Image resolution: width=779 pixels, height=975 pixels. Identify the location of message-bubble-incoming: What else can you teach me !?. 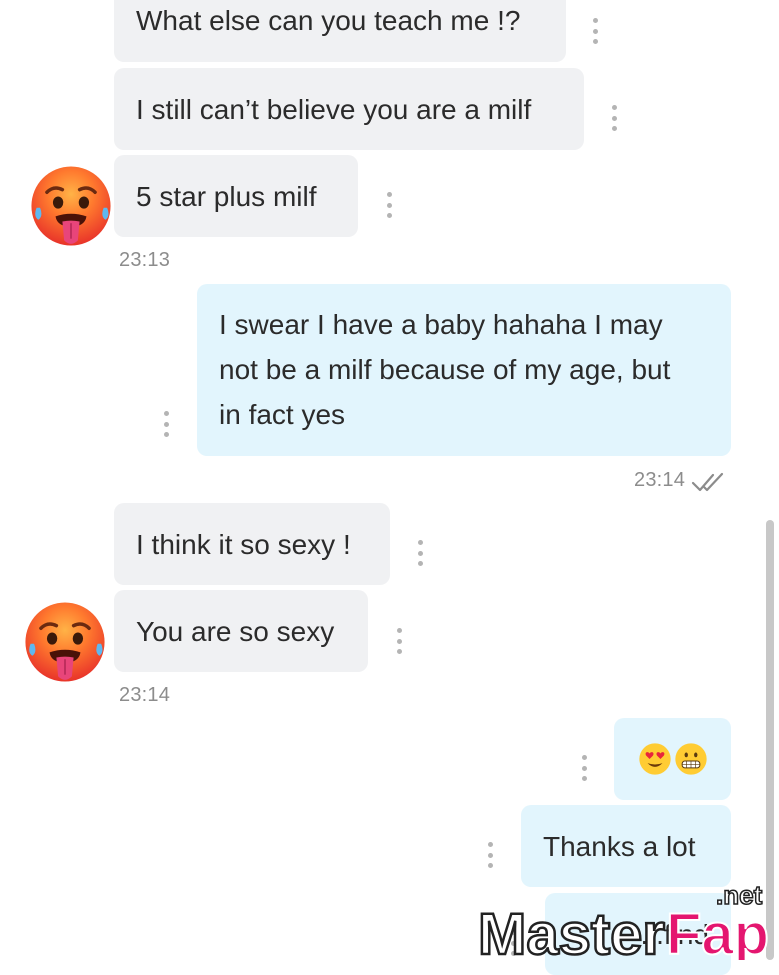
(340, 31).